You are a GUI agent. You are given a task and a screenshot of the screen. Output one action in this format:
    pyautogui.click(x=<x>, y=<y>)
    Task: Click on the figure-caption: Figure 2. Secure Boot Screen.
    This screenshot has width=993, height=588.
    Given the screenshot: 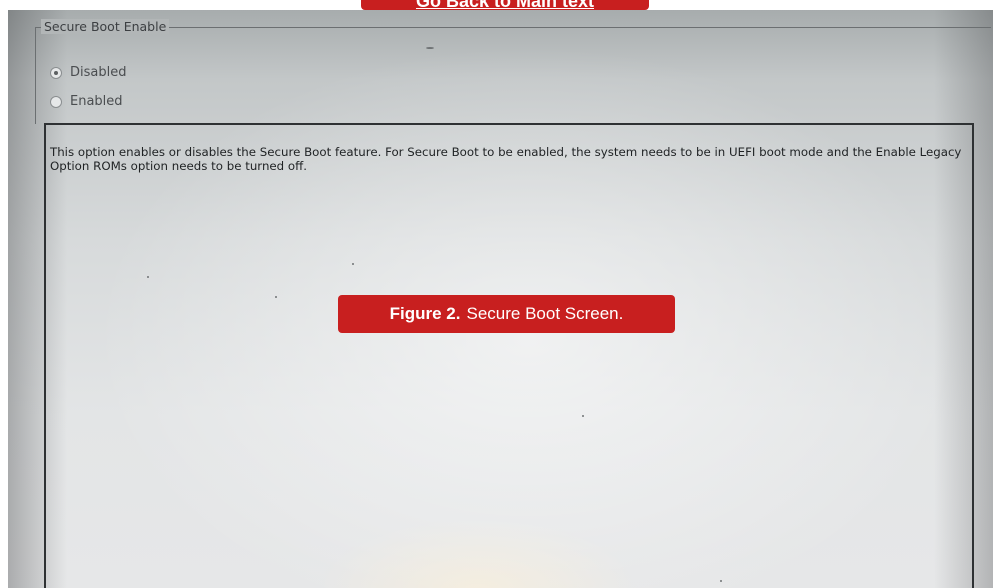 What is the action you would take?
    pyautogui.click(x=506, y=314)
    